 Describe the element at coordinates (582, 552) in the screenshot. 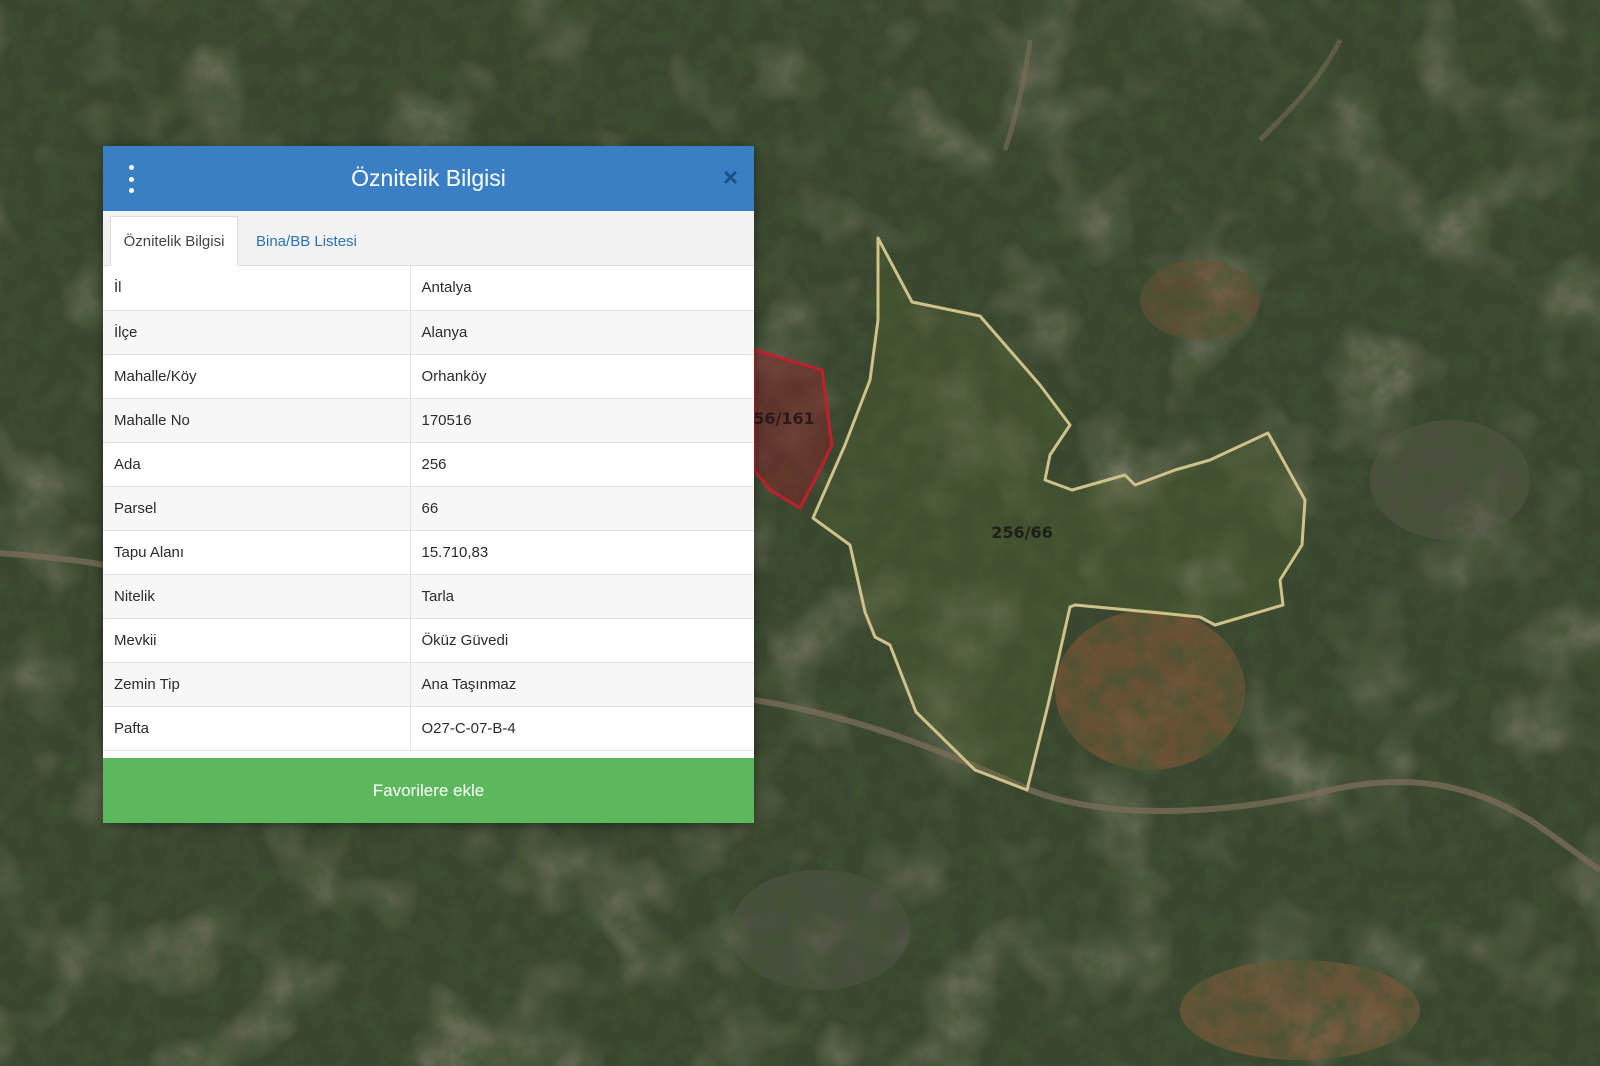

I see `attribute-value: 15.710,83` at that location.